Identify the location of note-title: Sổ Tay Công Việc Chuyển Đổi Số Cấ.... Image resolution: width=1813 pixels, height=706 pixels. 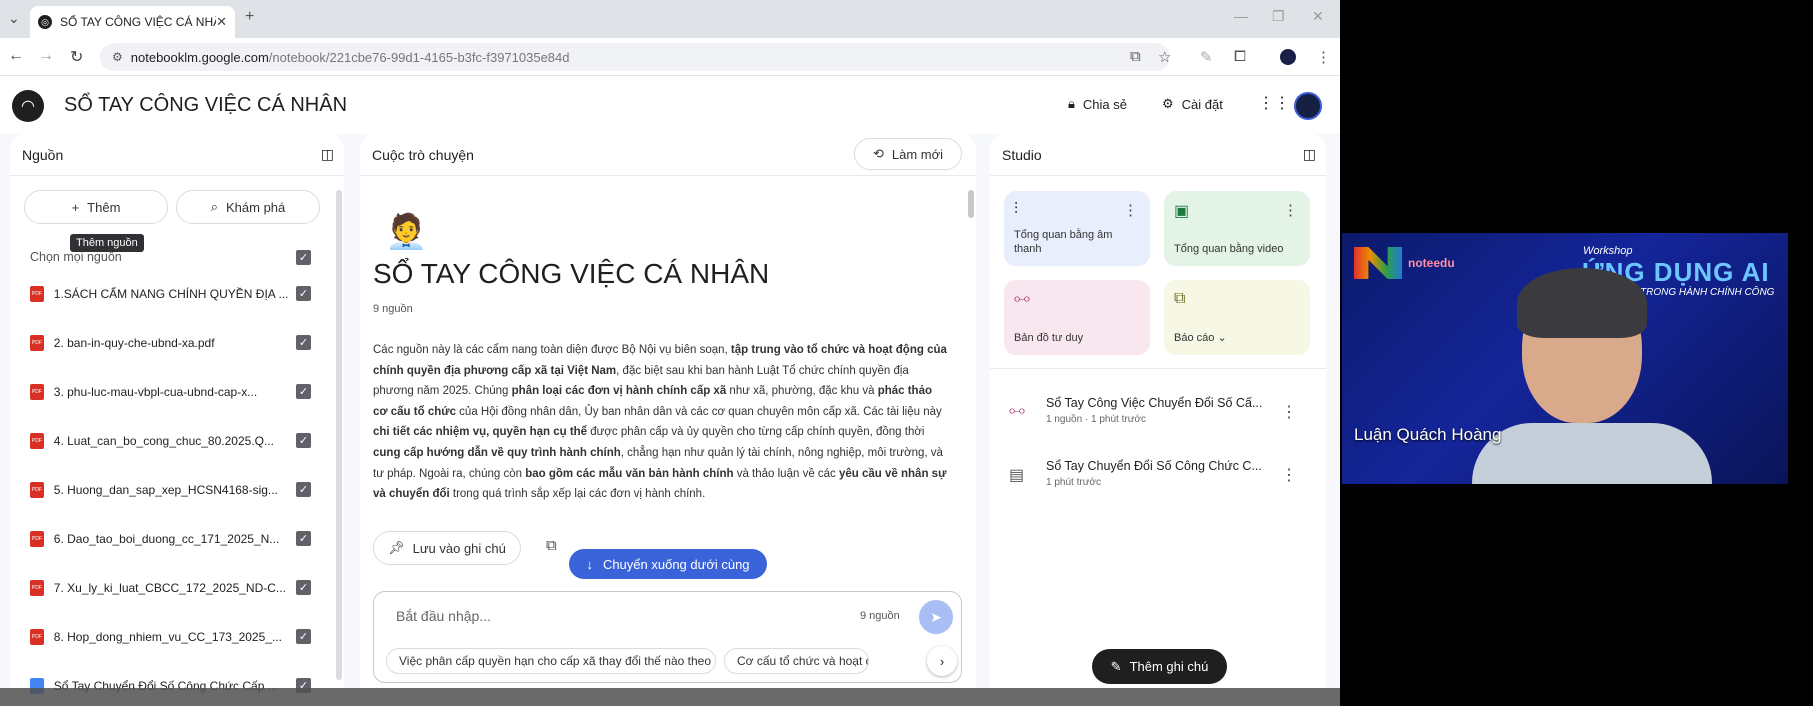
(1154, 403).